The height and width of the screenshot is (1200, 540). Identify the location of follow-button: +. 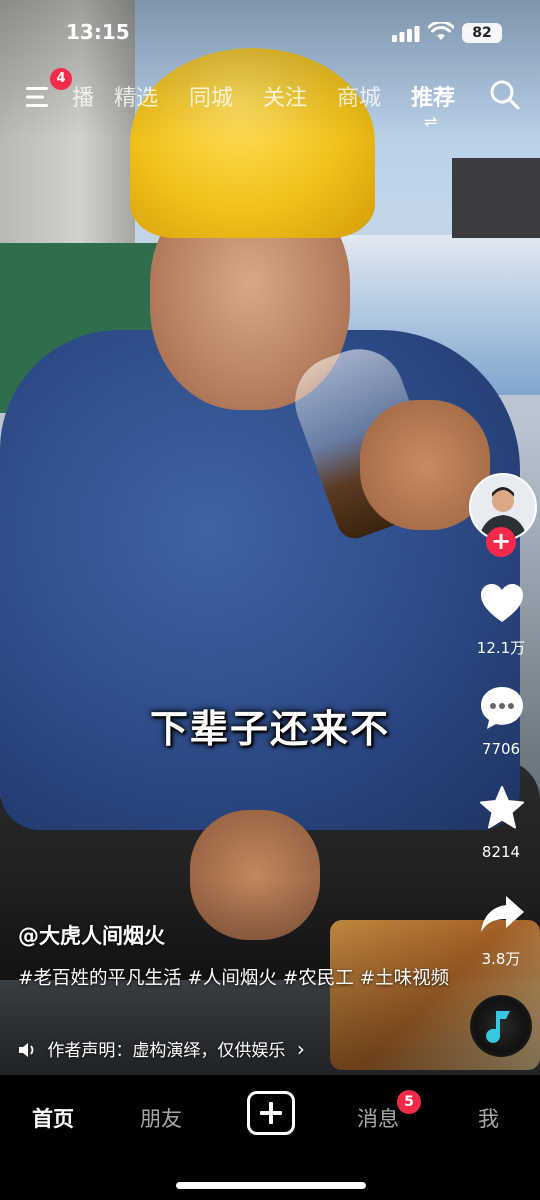
(501, 542).